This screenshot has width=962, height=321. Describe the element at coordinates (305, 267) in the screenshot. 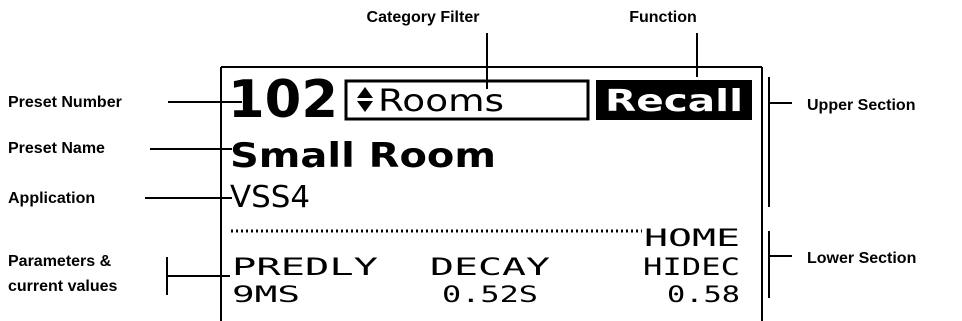

I see `param-name-1: PREDLY` at that location.